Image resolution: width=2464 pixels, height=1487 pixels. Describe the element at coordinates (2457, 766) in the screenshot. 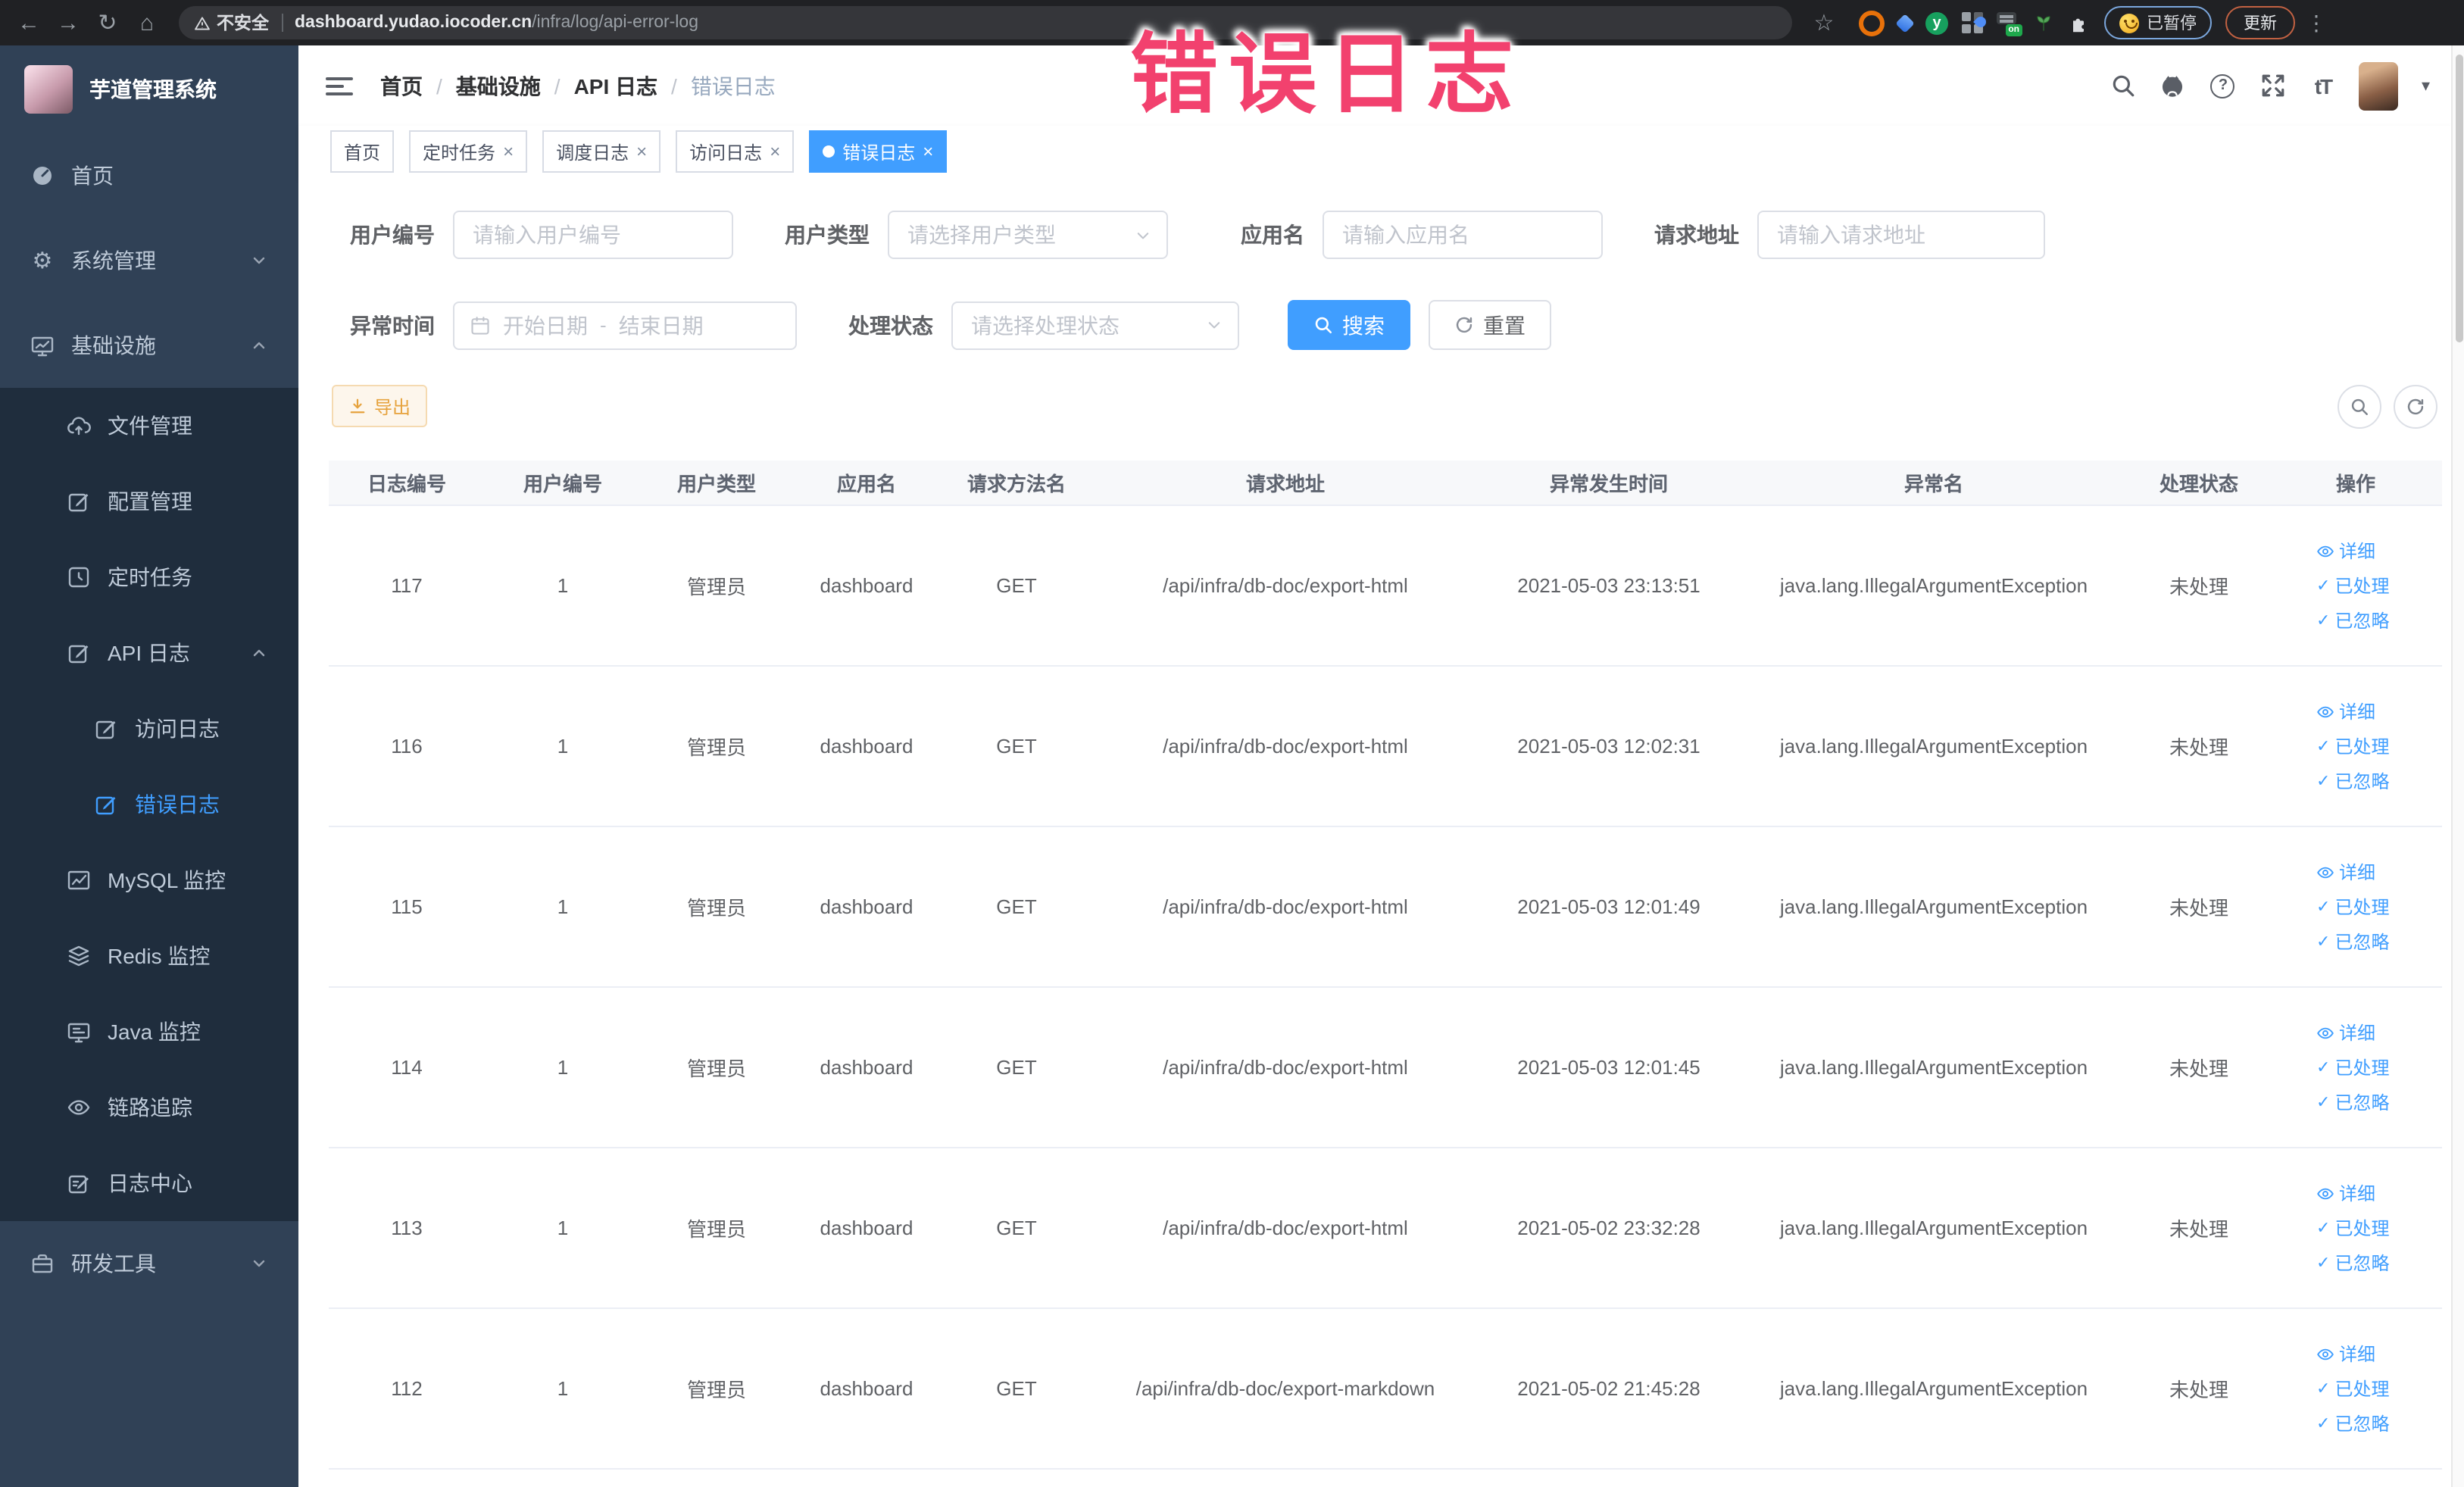

I see `page-scrollbar` at that location.